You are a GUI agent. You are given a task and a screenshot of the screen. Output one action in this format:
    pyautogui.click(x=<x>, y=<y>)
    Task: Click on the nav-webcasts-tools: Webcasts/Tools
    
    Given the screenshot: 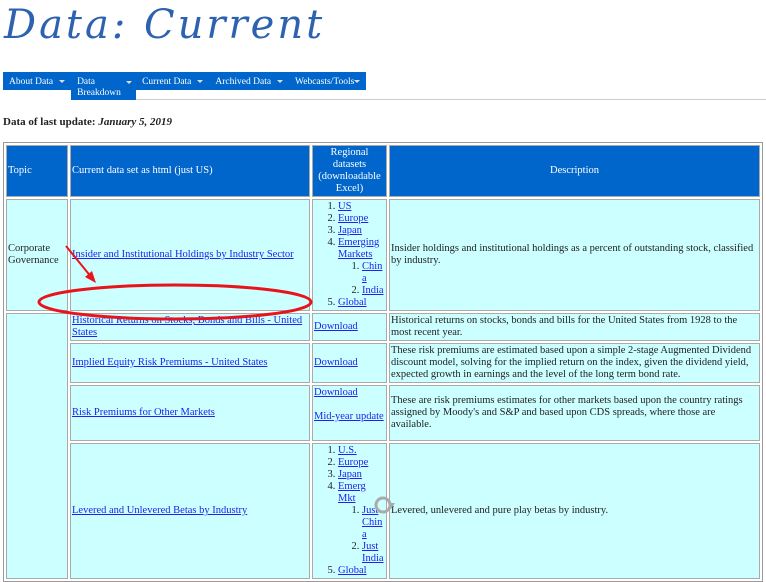 What is the action you would take?
    pyautogui.click(x=327, y=81)
    